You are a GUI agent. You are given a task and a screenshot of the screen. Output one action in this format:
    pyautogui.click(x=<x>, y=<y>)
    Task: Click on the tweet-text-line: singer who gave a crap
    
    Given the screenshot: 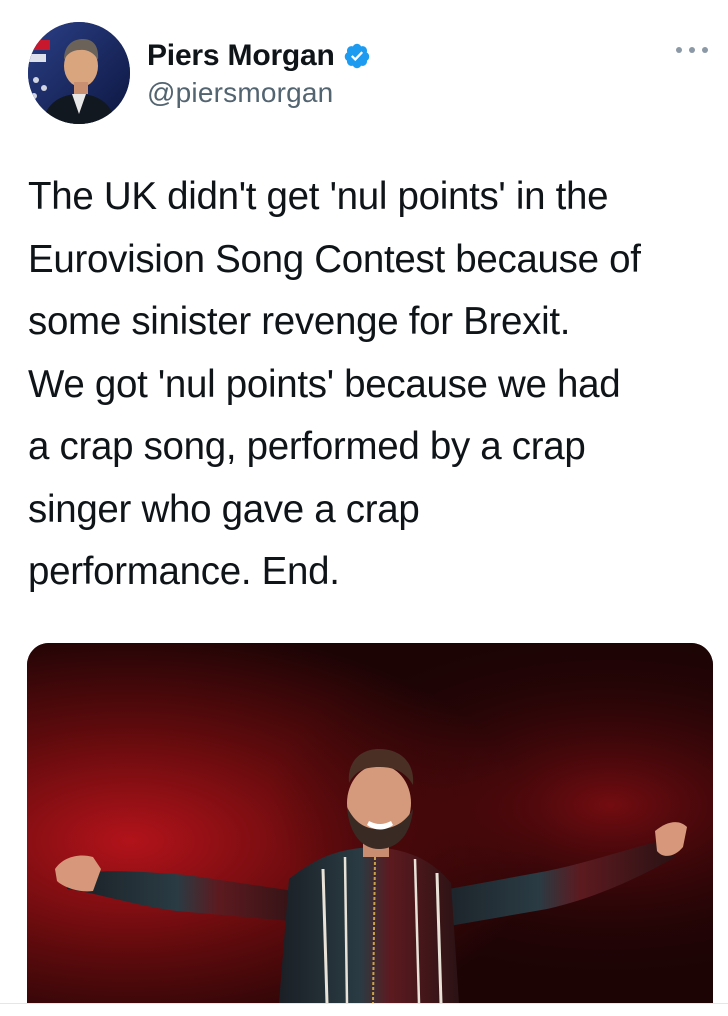 What is the action you would take?
    pyautogui.click(x=224, y=509)
    